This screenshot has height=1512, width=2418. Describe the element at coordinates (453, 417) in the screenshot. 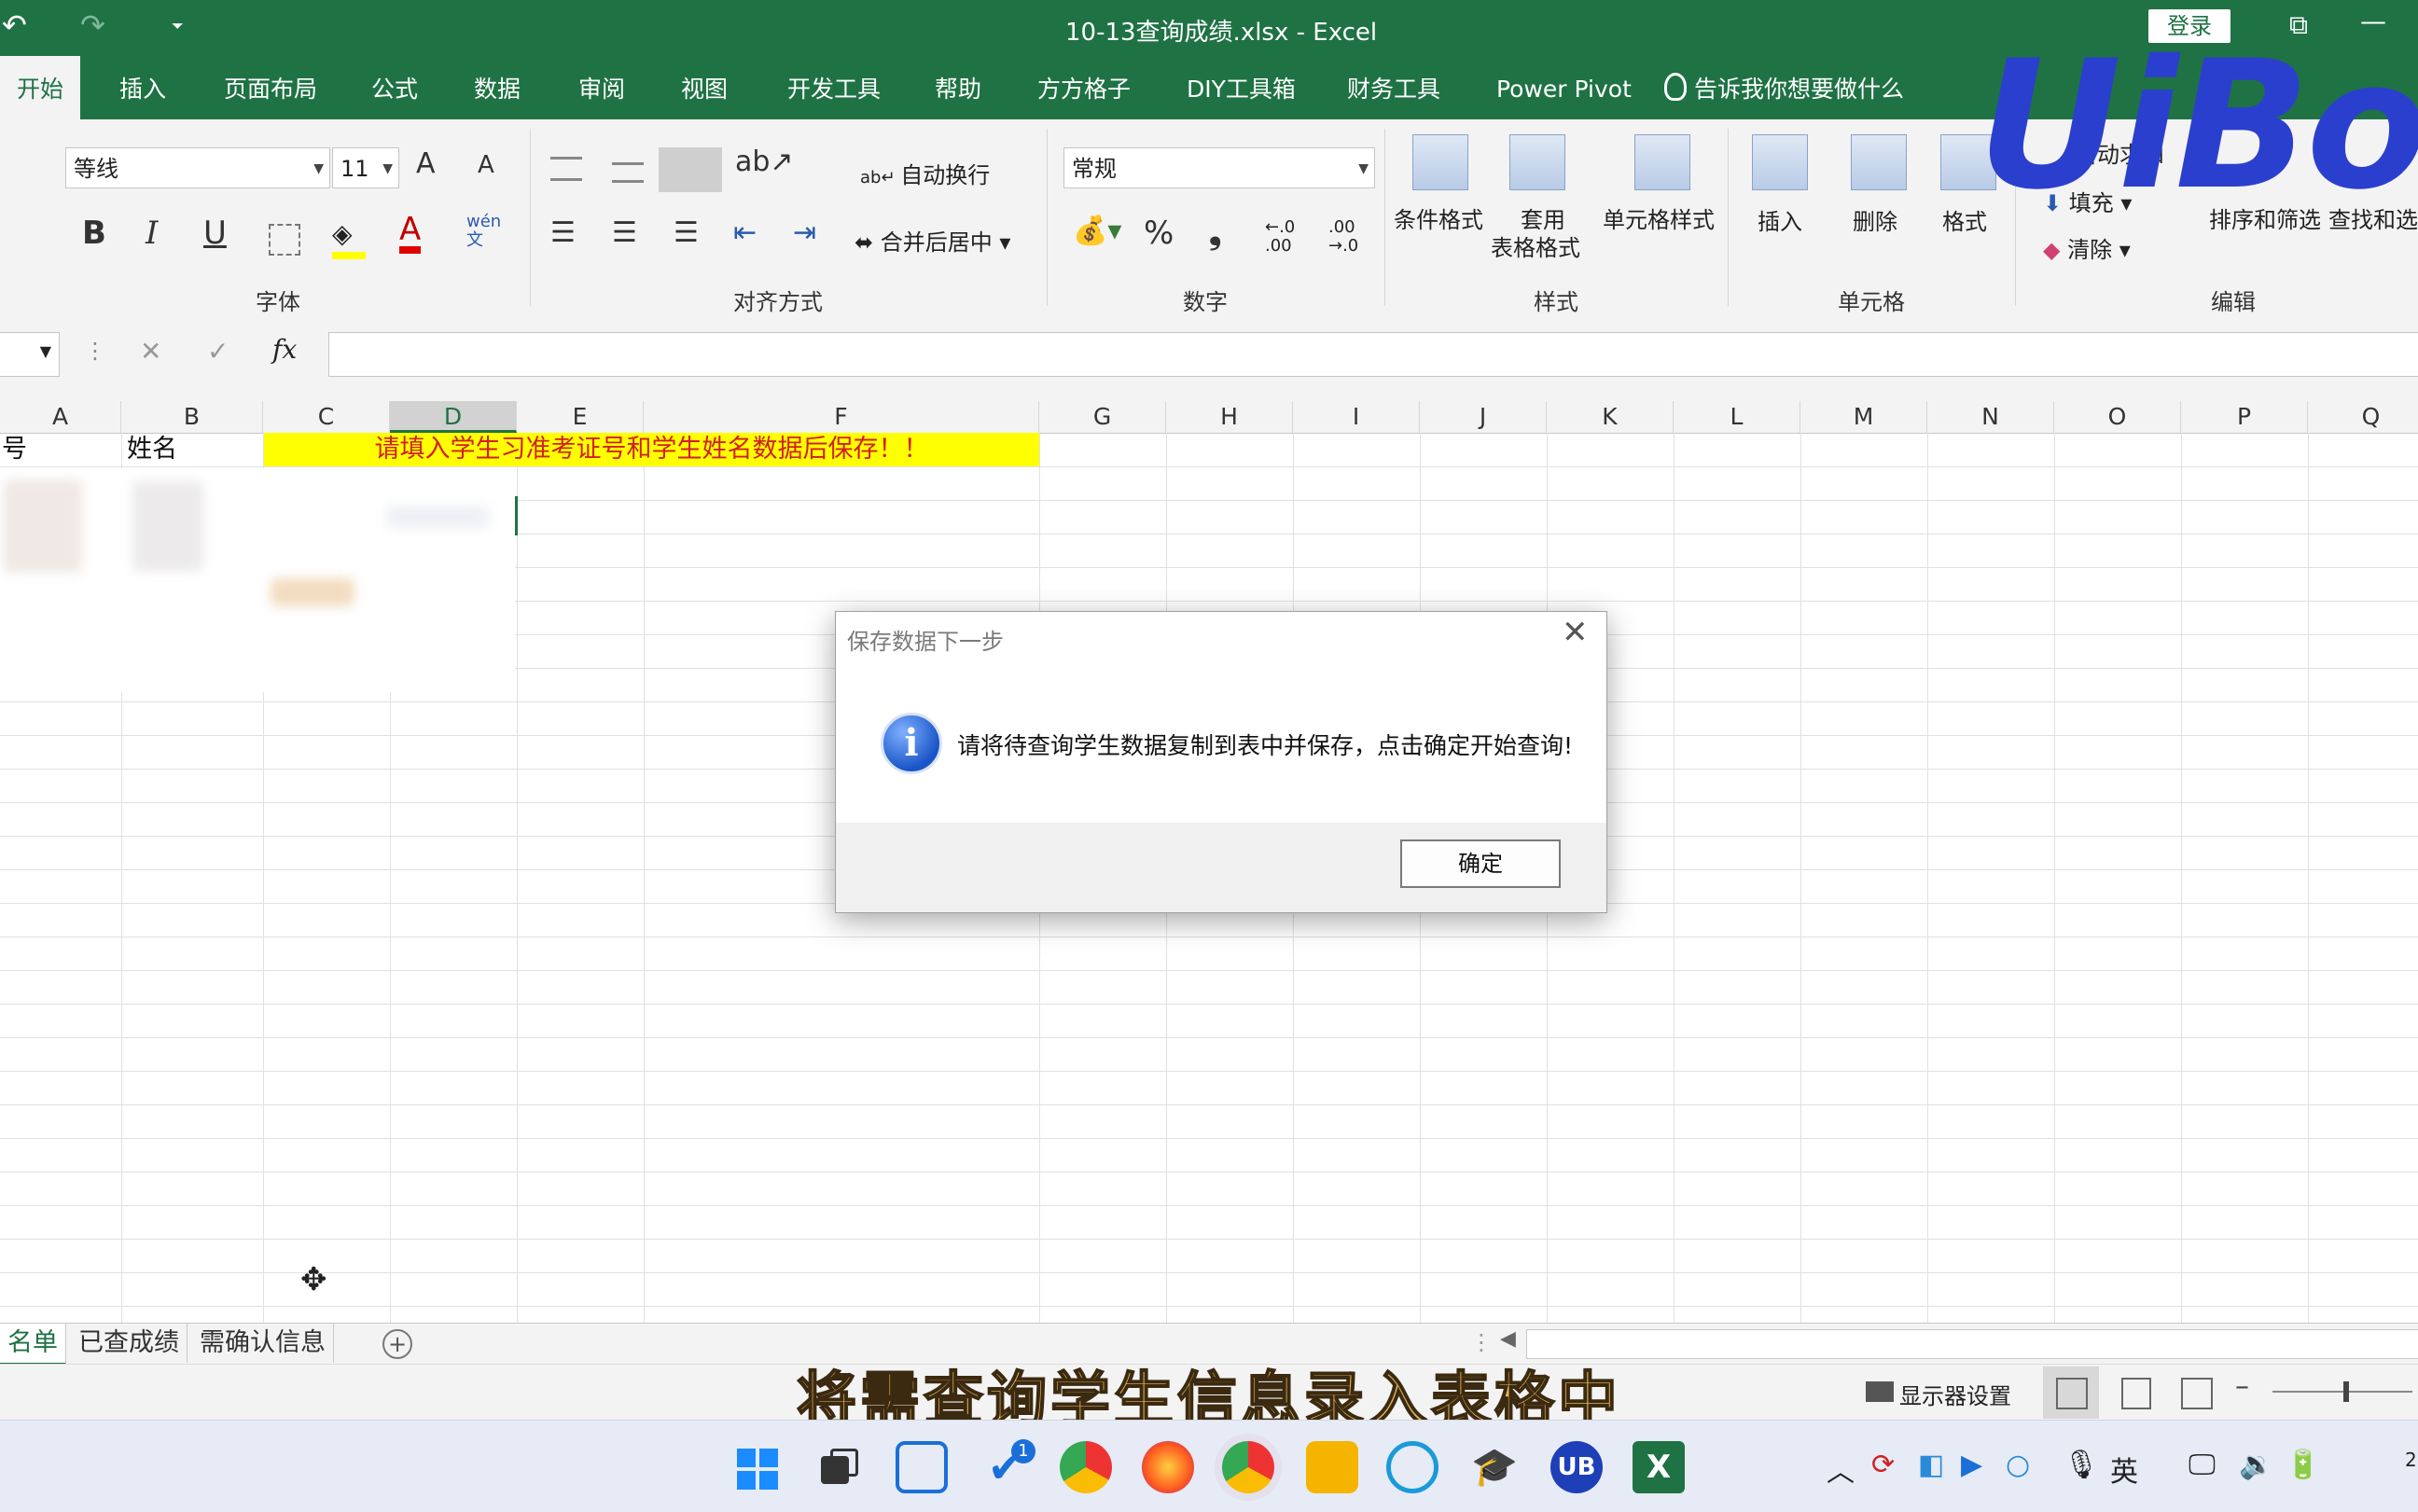

I see `column-header-d: D` at that location.